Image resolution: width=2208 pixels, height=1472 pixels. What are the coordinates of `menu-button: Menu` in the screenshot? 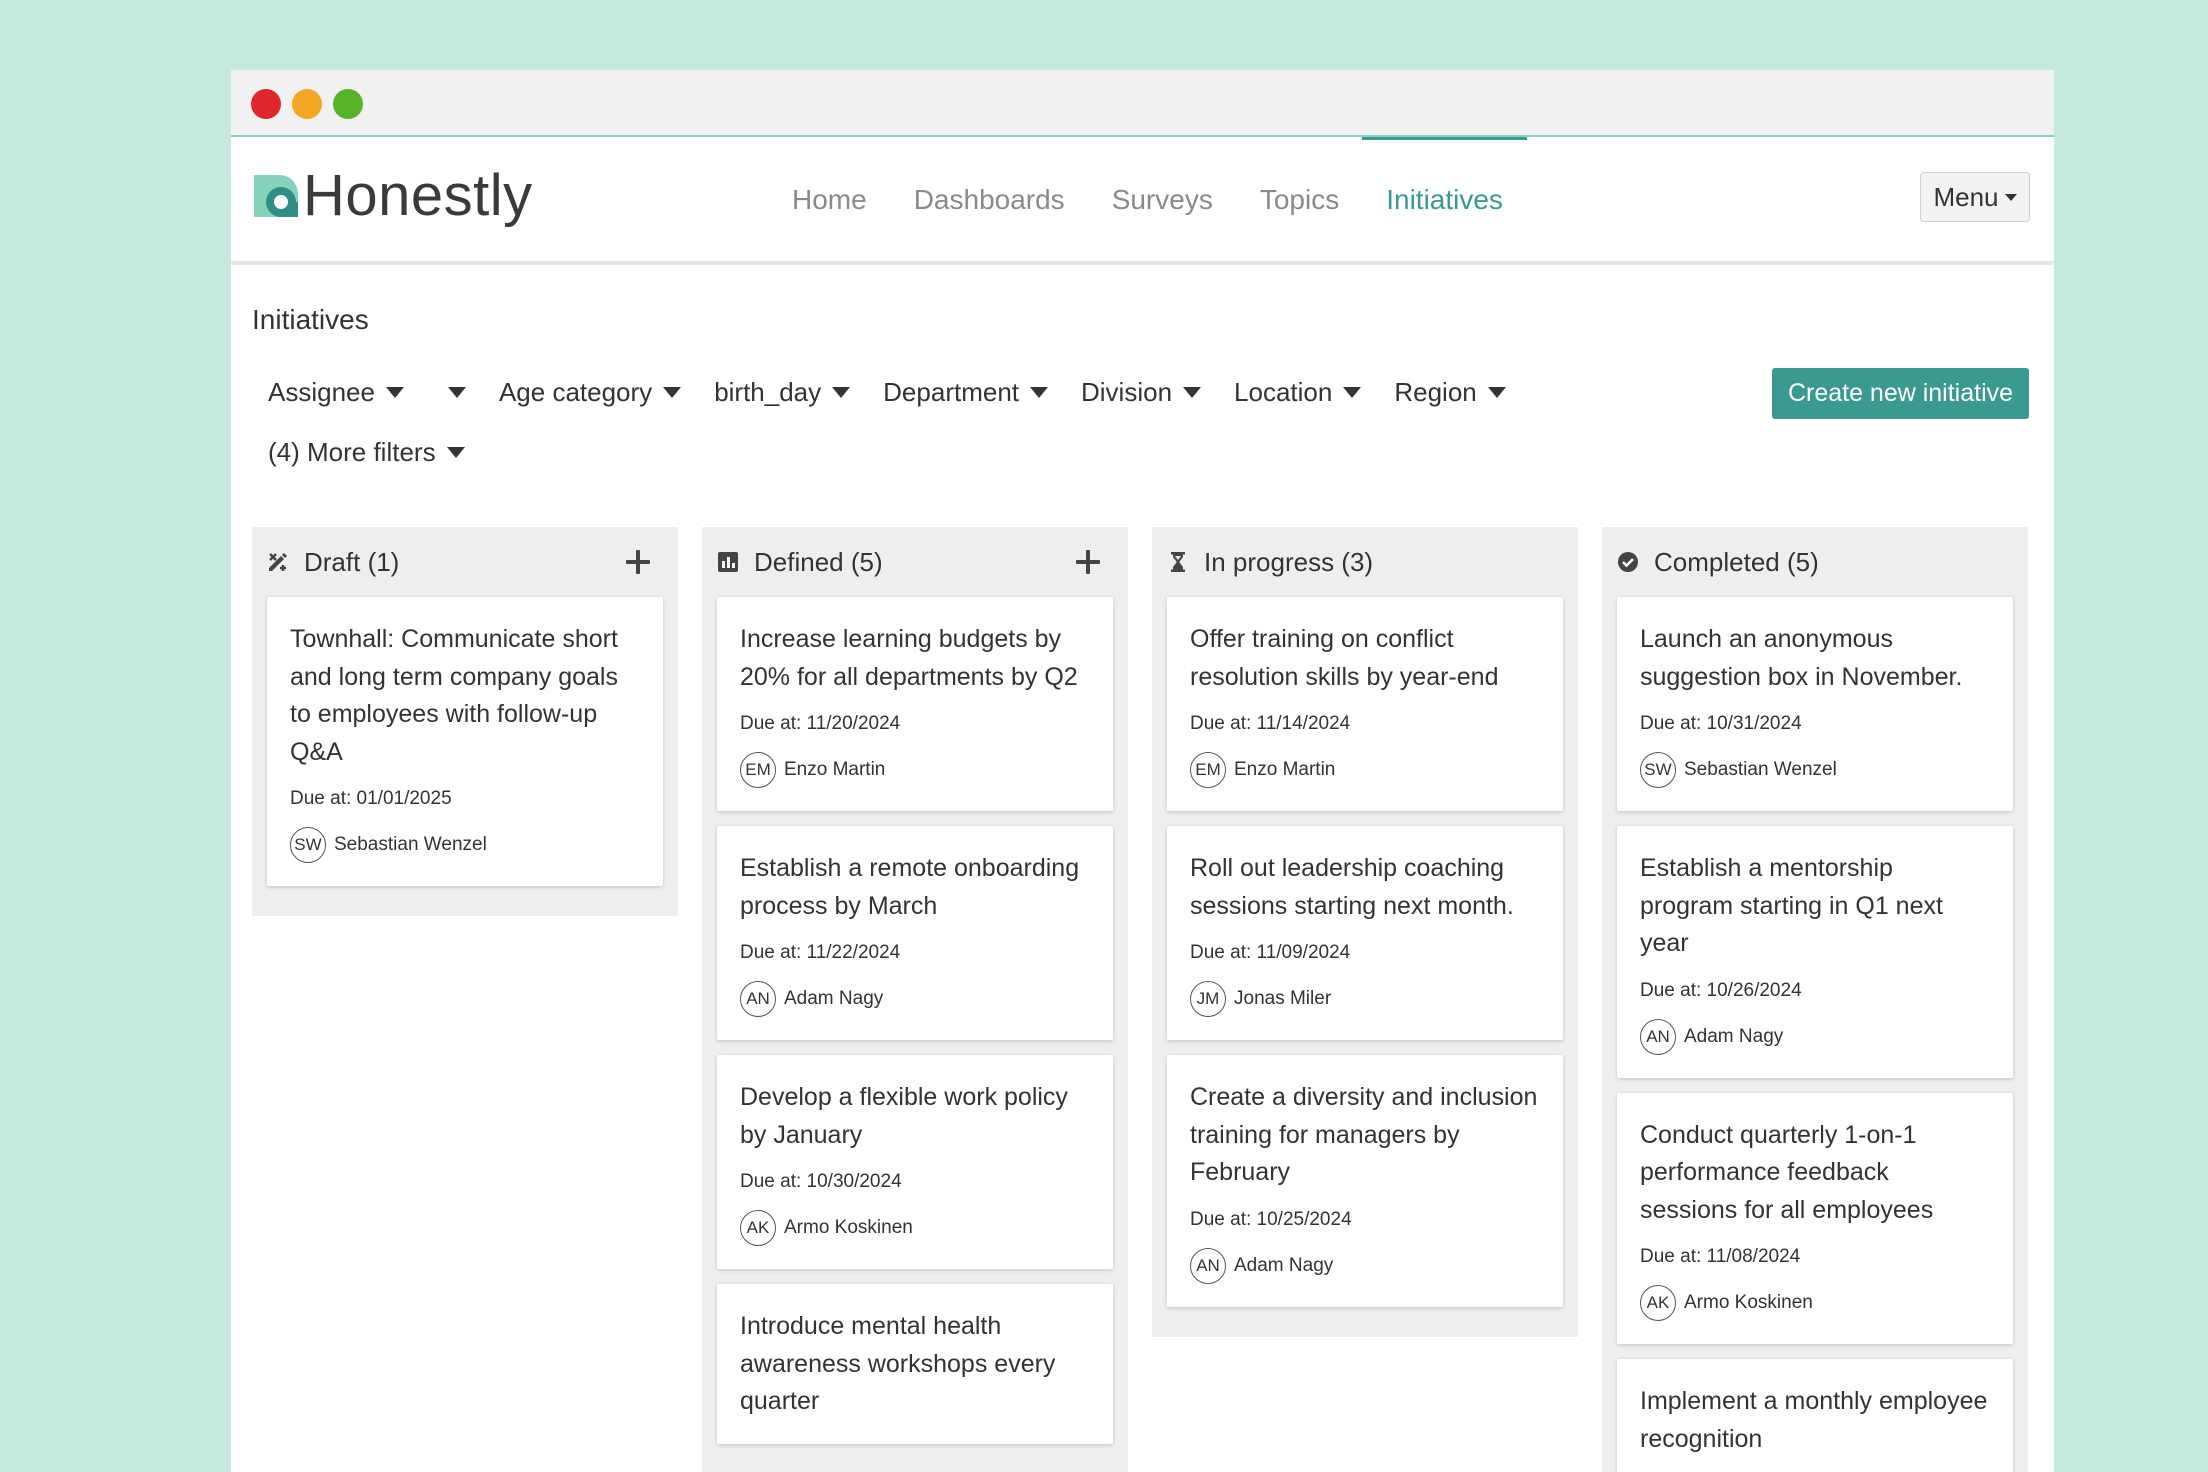 It's located at (1975, 197).